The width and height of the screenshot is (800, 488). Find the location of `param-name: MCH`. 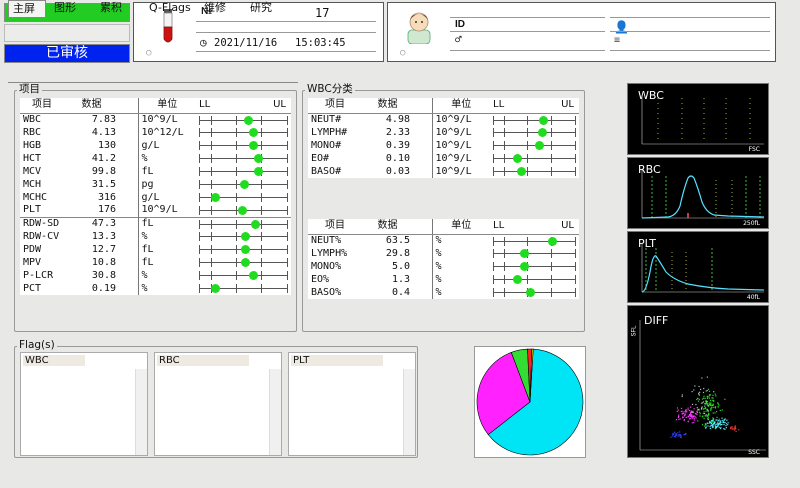

param-name: MCH is located at coordinates (32, 184).